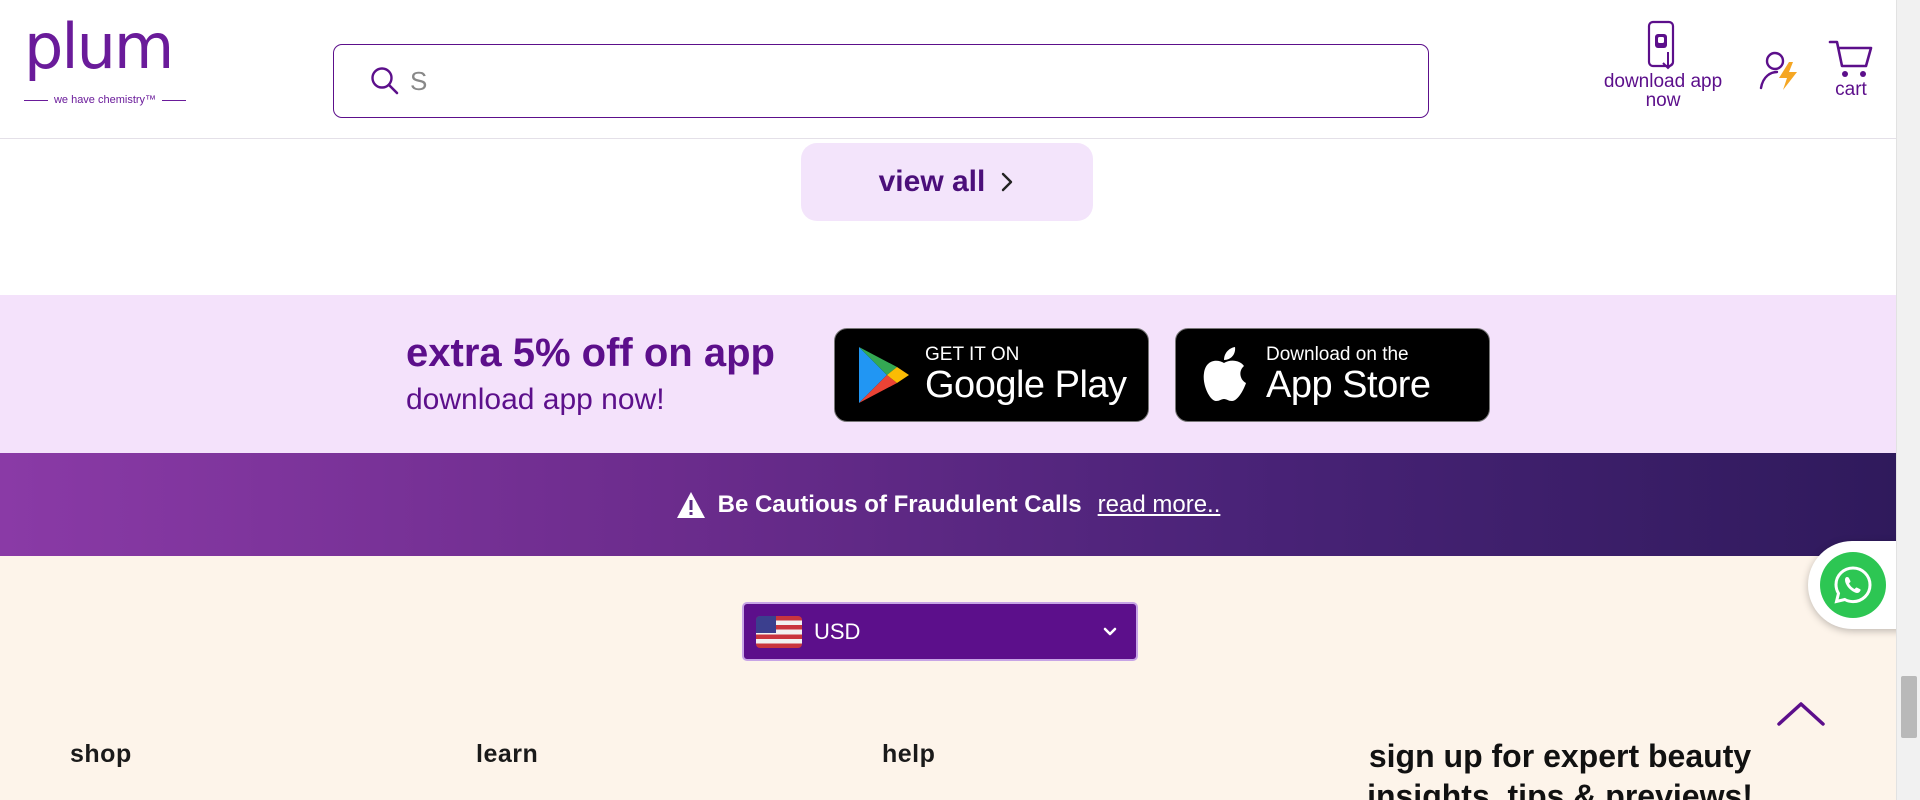  I want to click on whatsapp-chat-button, so click(1858, 585).